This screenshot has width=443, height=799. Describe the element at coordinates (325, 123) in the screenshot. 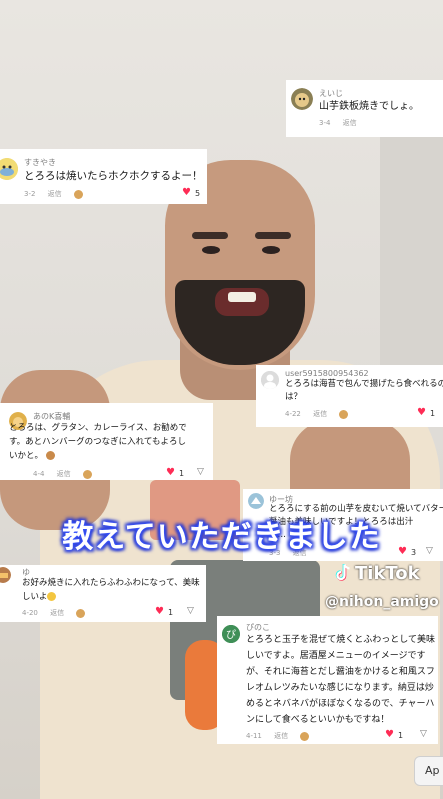

I see `comment-date: 3-4` at that location.